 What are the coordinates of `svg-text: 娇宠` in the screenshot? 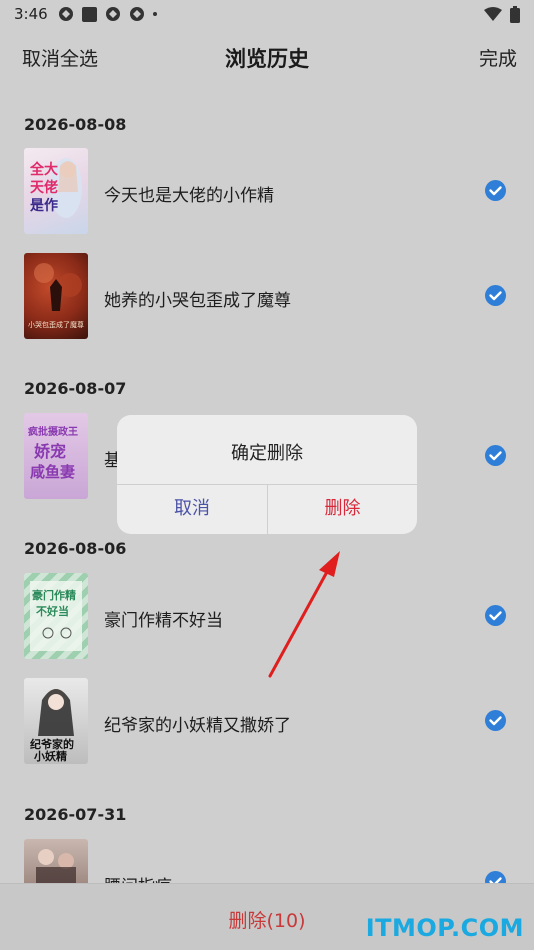 It's located at (50, 451).